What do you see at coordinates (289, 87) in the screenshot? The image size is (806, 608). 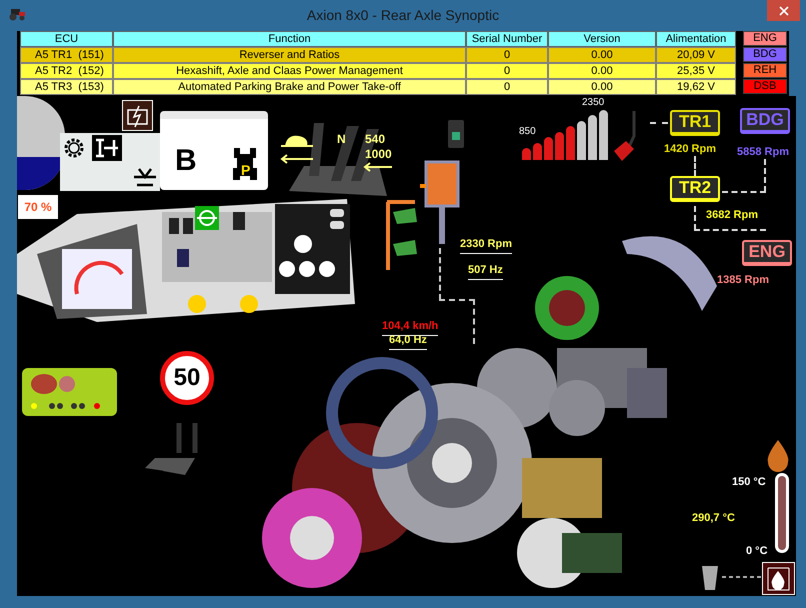 I see `table-cell: Automated Parking Brake and Power Take-off` at bounding box center [289, 87].